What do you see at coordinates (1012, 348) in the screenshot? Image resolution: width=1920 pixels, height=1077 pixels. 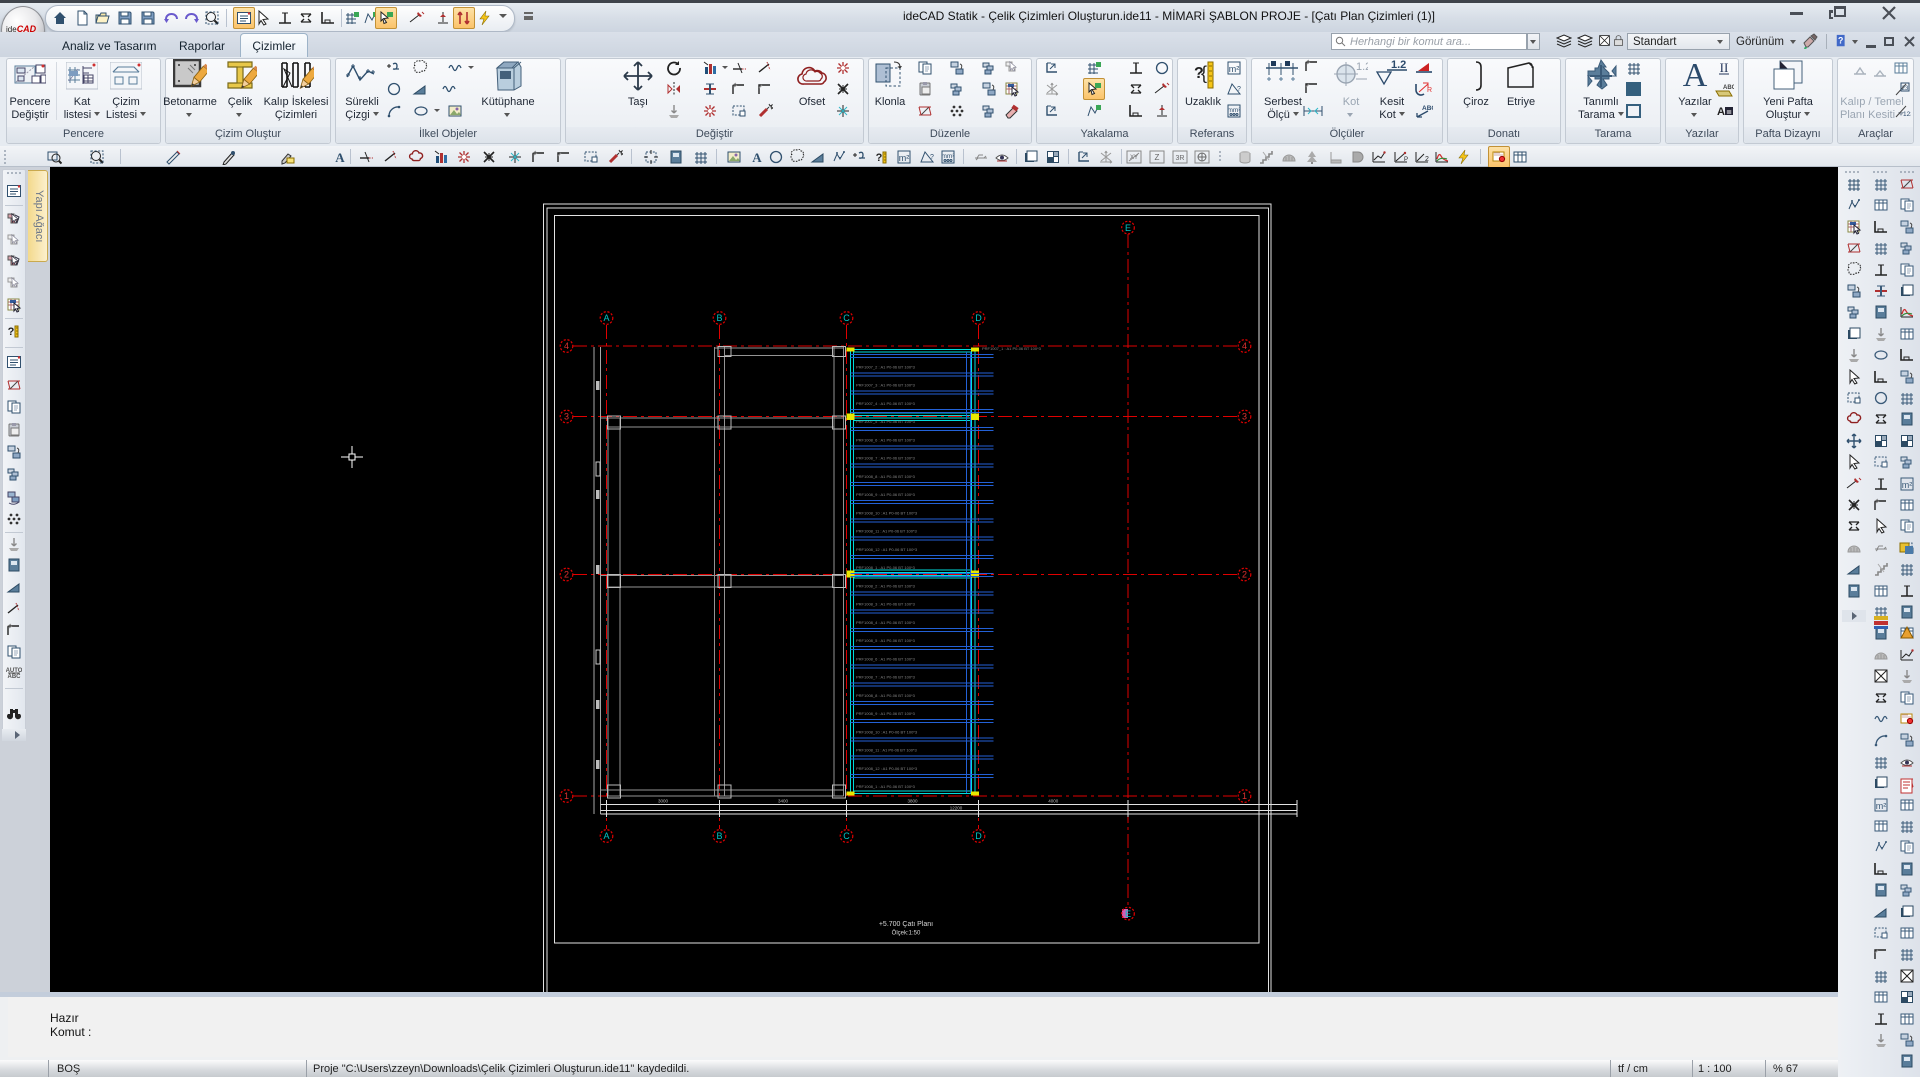 I see `svg-text: PRF1007_1 : A1 P0-06 BT 100*3` at bounding box center [1012, 348].